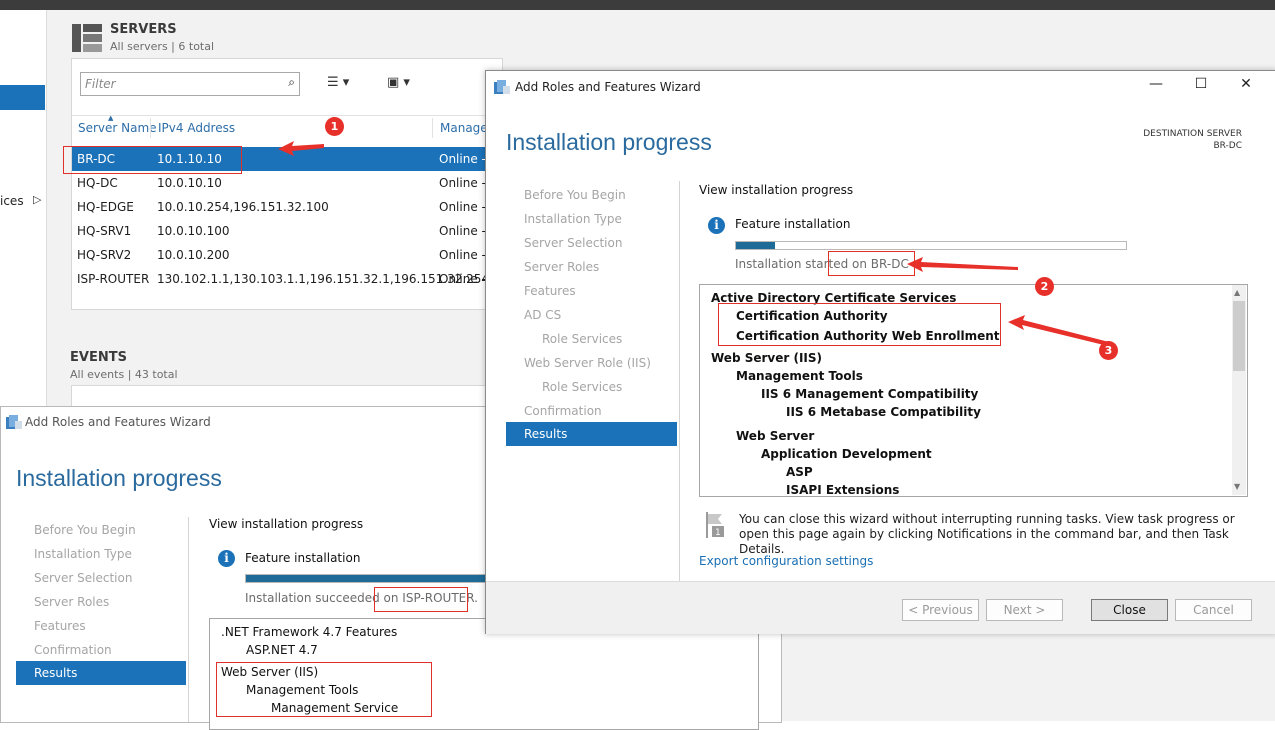  Describe the element at coordinates (1192, 134) in the screenshot. I see `destination-label: DESTINATION SERVER` at that location.